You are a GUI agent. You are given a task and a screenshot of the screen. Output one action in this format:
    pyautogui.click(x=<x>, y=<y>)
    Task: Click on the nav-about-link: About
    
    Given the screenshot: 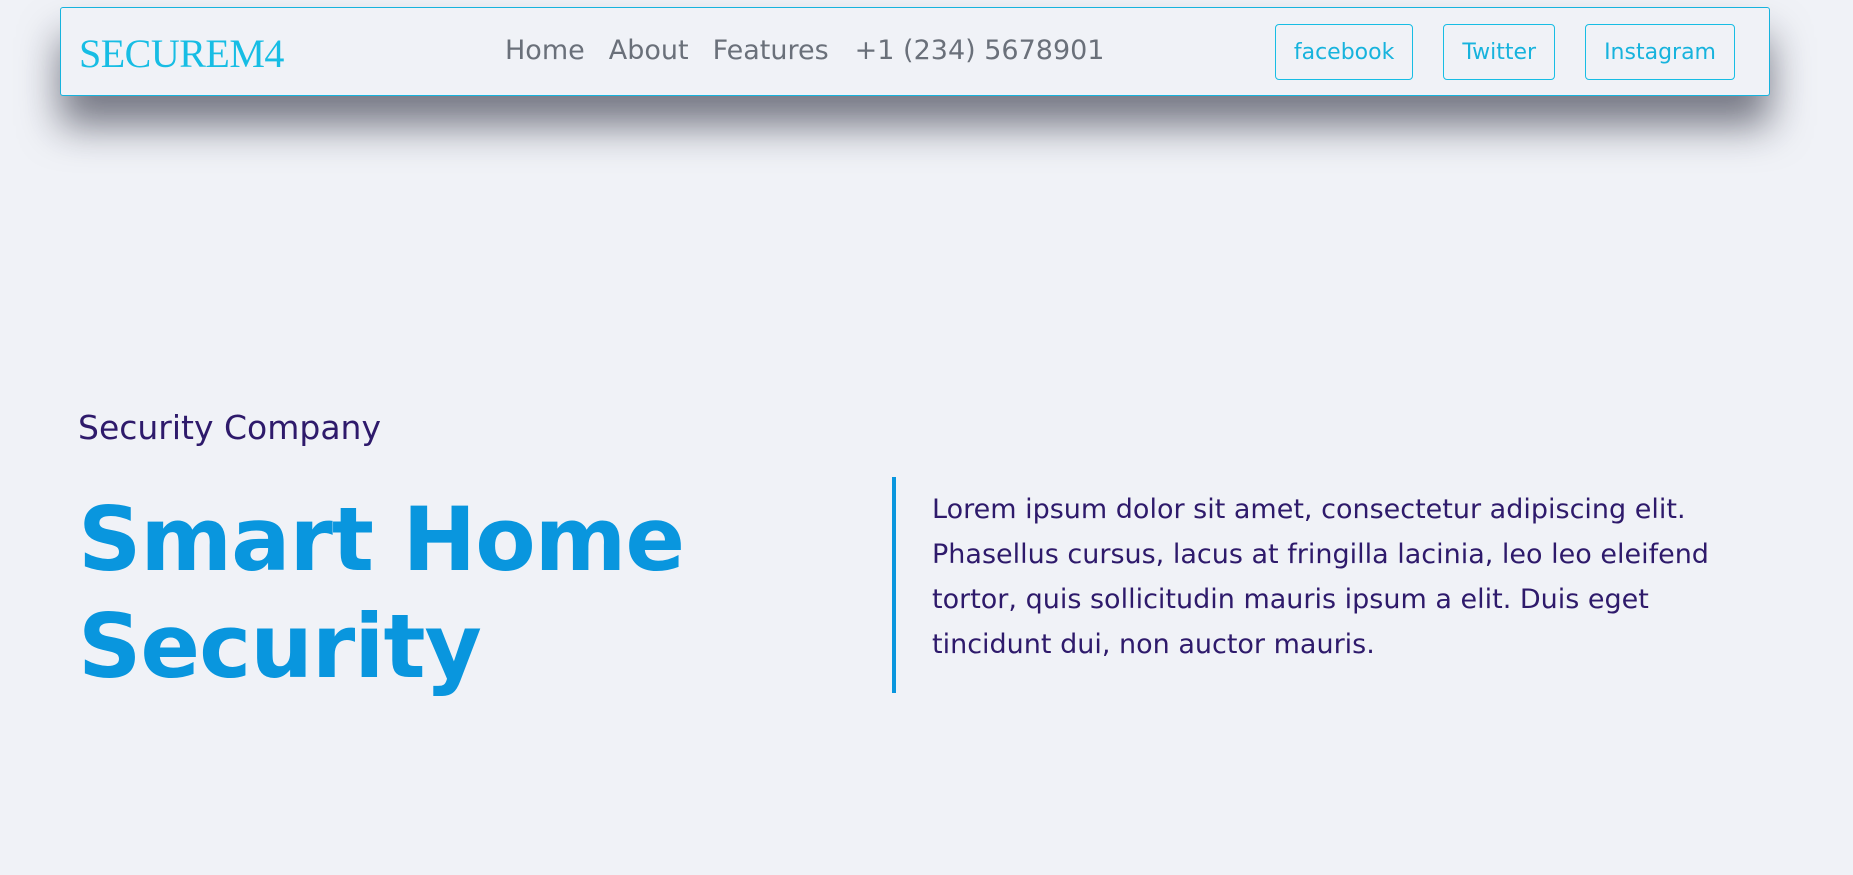 What is the action you would take?
    pyautogui.click(x=649, y=51)
    